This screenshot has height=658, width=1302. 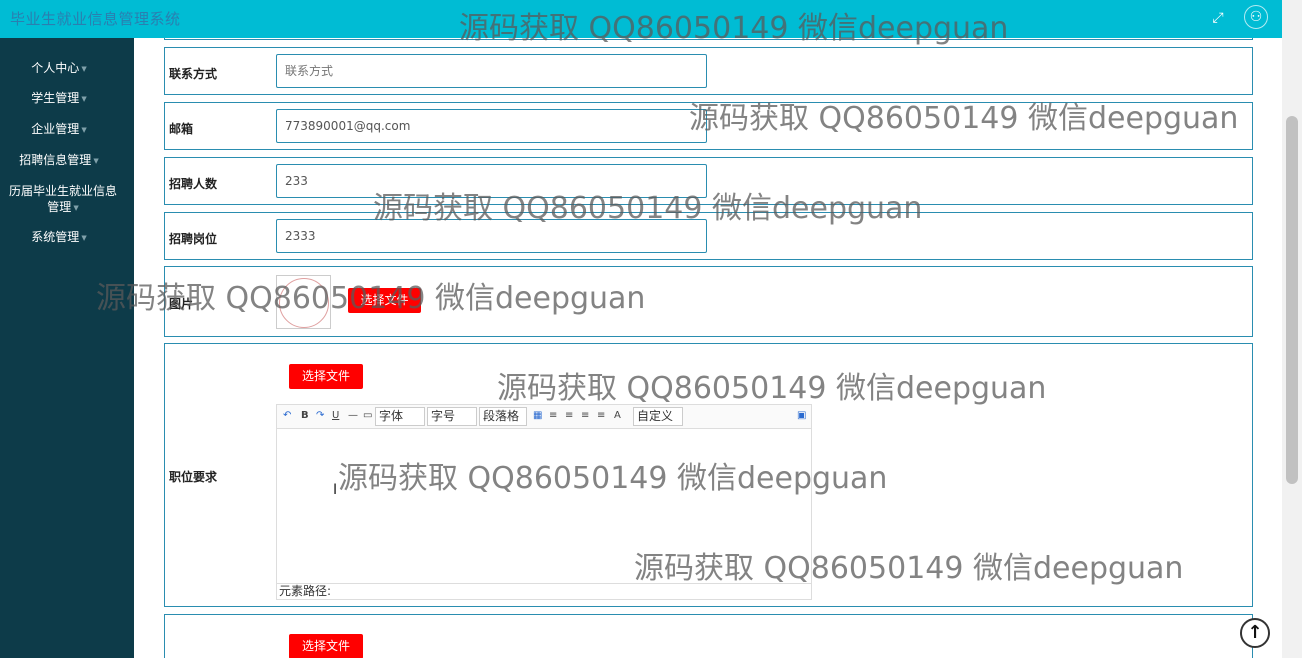 What do you see at coordinates (569, 415) in the screenshot?
I see `align-center-icon: ≡` at bounding box center [569, 415].